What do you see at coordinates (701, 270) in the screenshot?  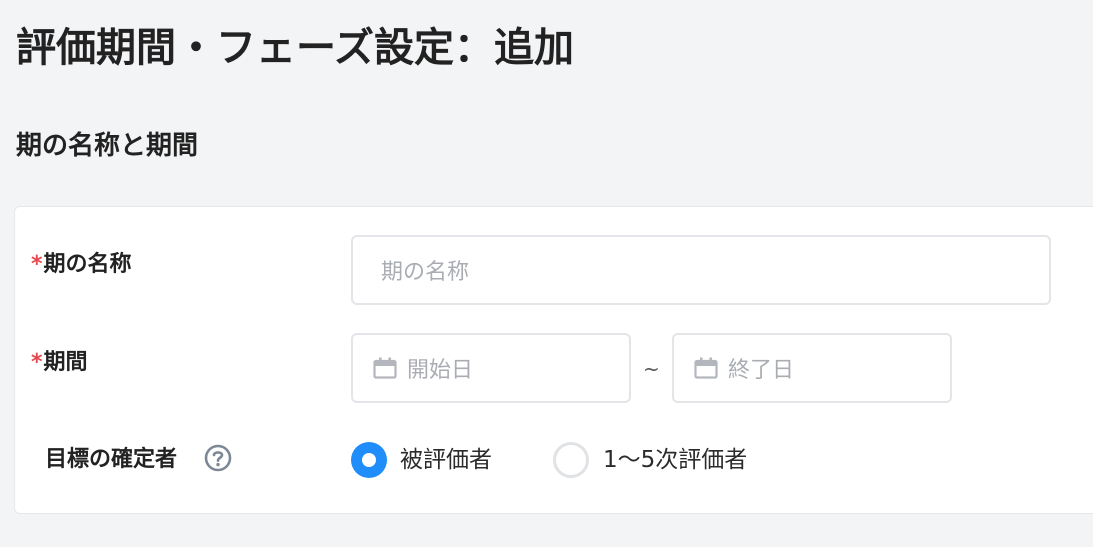 I see `period-name-input: 期の名称` at bounding box center [701, 270].